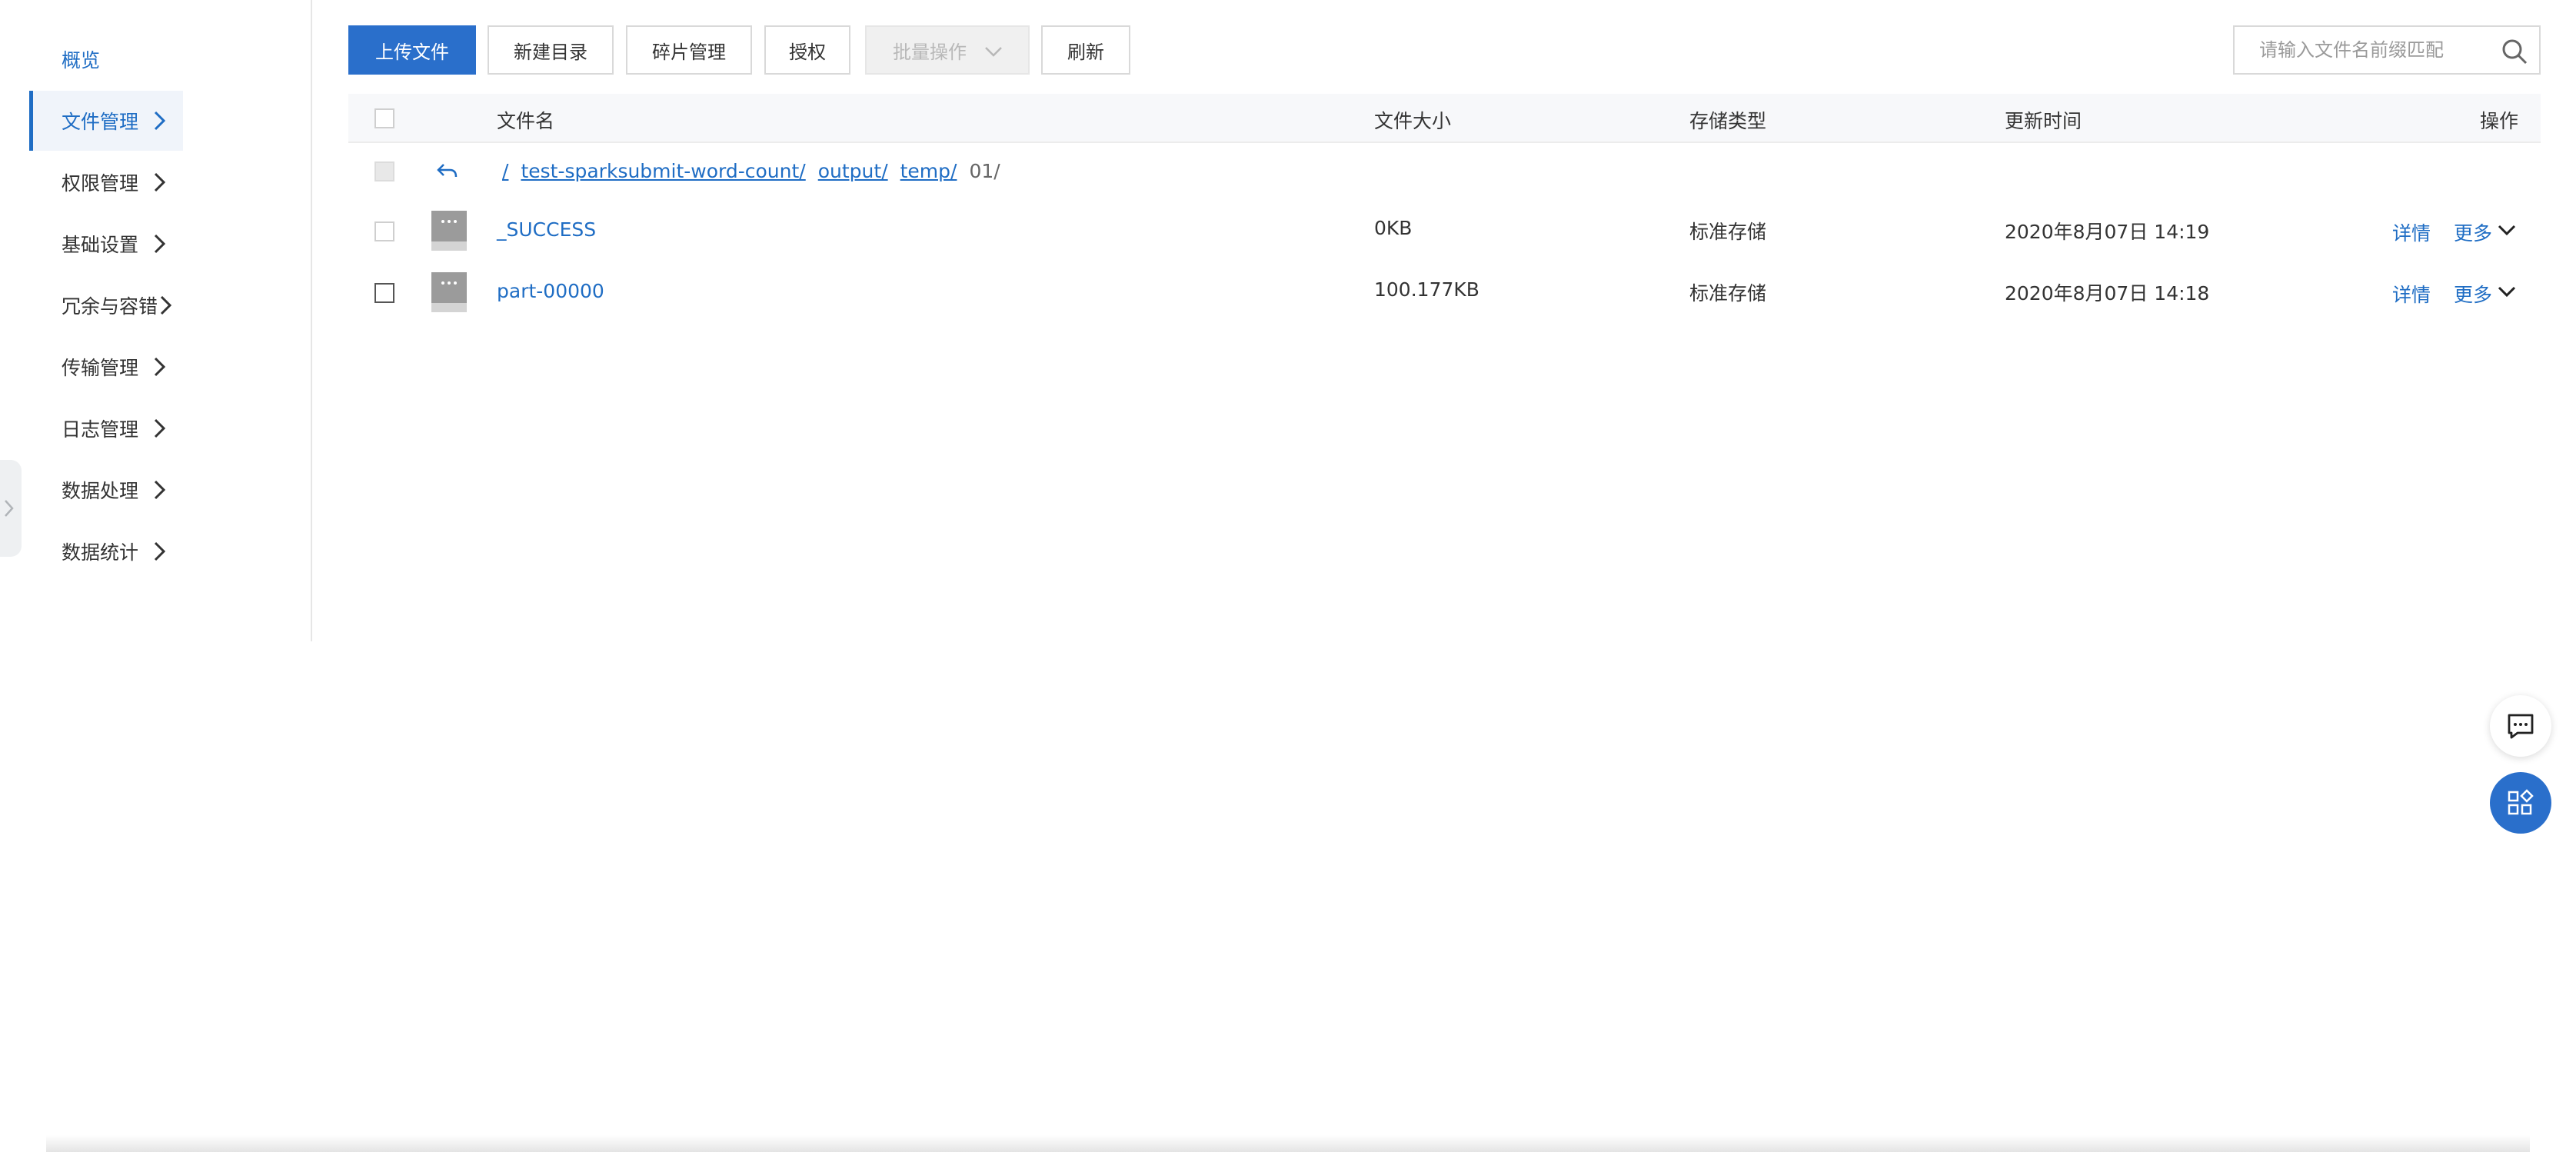  Describe the element at coordinates (384, 118) in the screenshot. I see `select-all-checkbox` at that location.